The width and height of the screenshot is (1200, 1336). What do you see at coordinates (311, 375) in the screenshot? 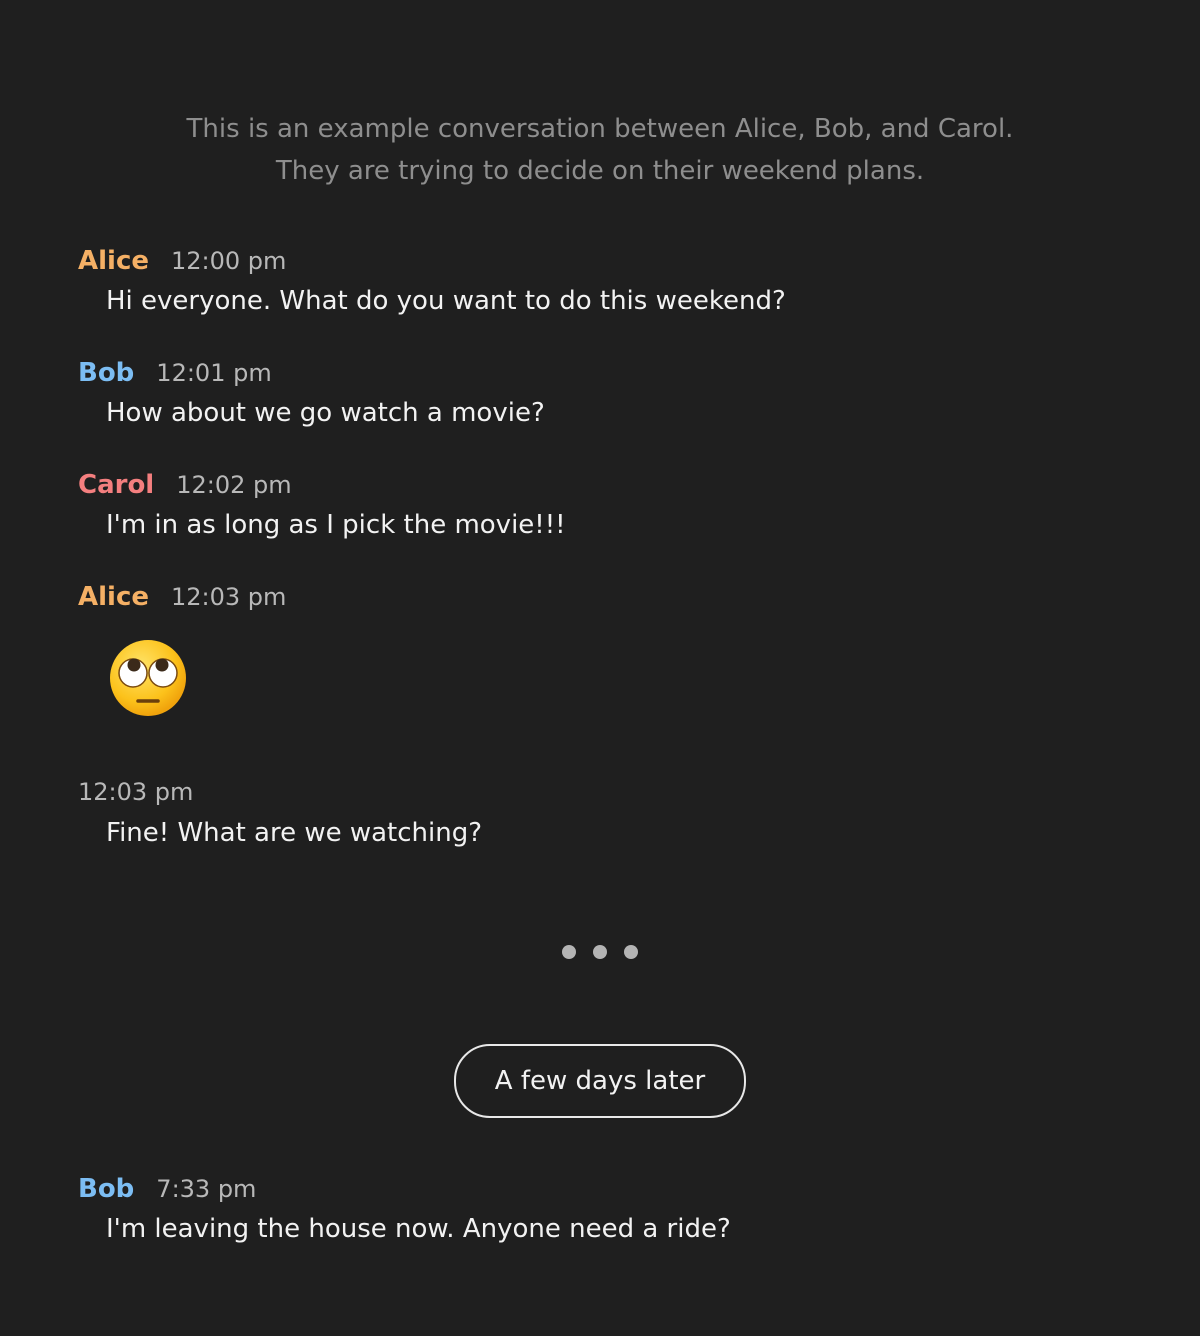
I see `message-header: Bob 12:01 pm` at bounding box center [311, 375].